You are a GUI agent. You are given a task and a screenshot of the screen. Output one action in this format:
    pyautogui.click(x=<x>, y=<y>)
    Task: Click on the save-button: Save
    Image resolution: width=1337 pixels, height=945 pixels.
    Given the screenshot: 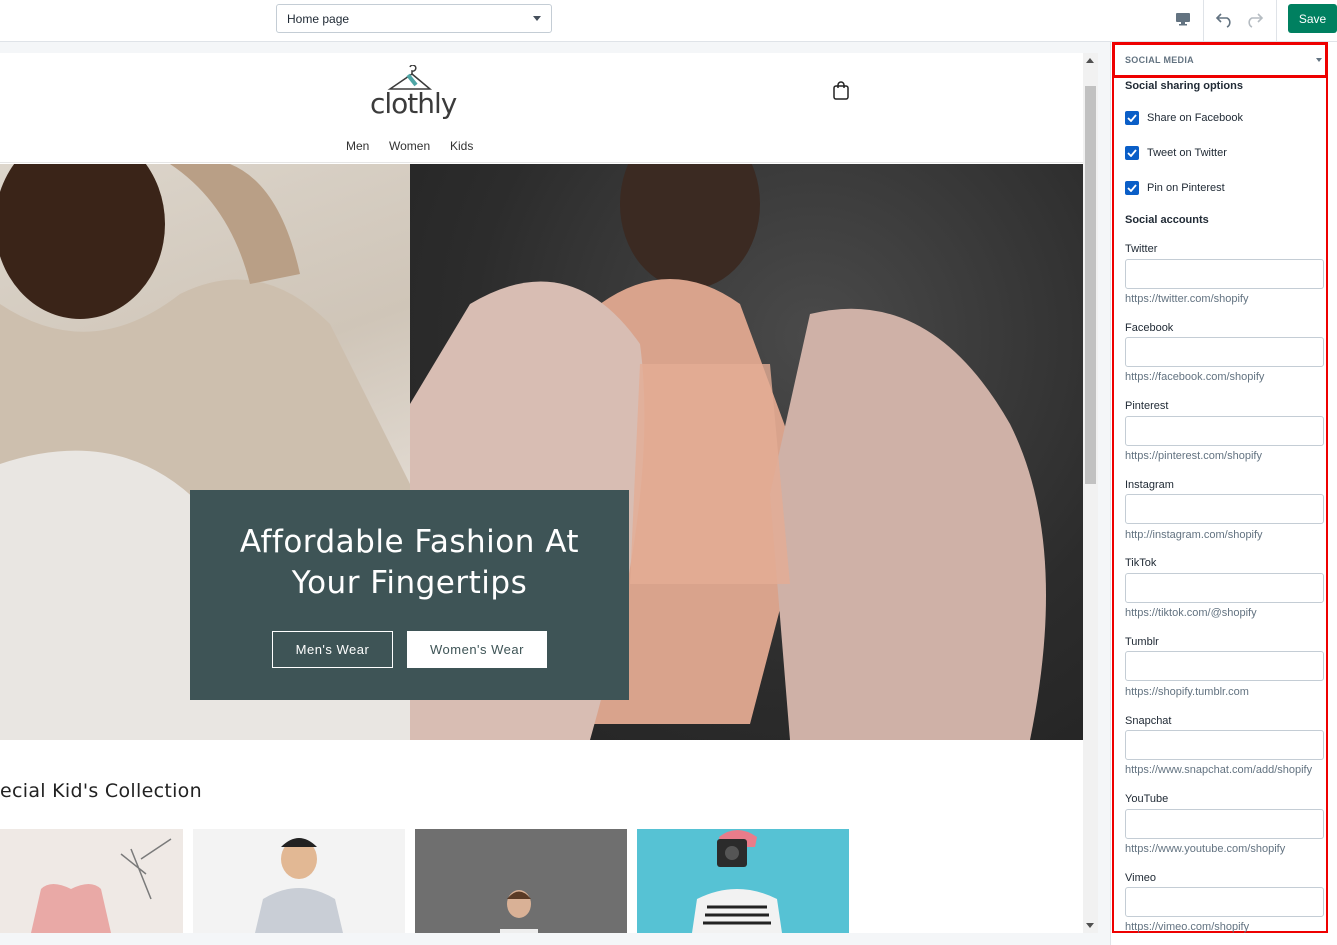 What is the action you would take?
    pyautogui.click(x=1312, y=18)
    